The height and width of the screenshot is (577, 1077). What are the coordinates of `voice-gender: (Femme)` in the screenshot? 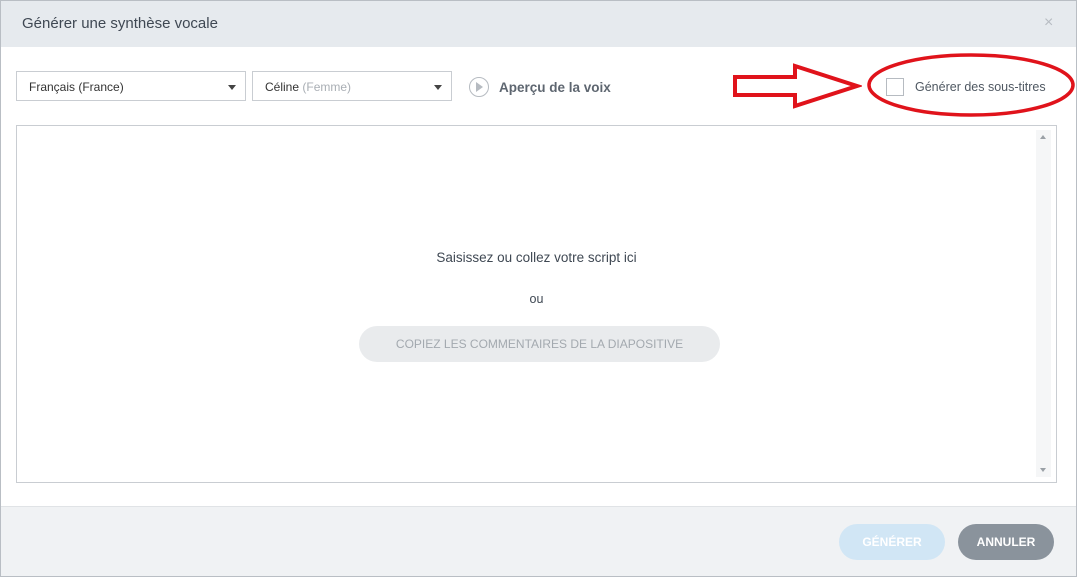 It's located at (327, 87).